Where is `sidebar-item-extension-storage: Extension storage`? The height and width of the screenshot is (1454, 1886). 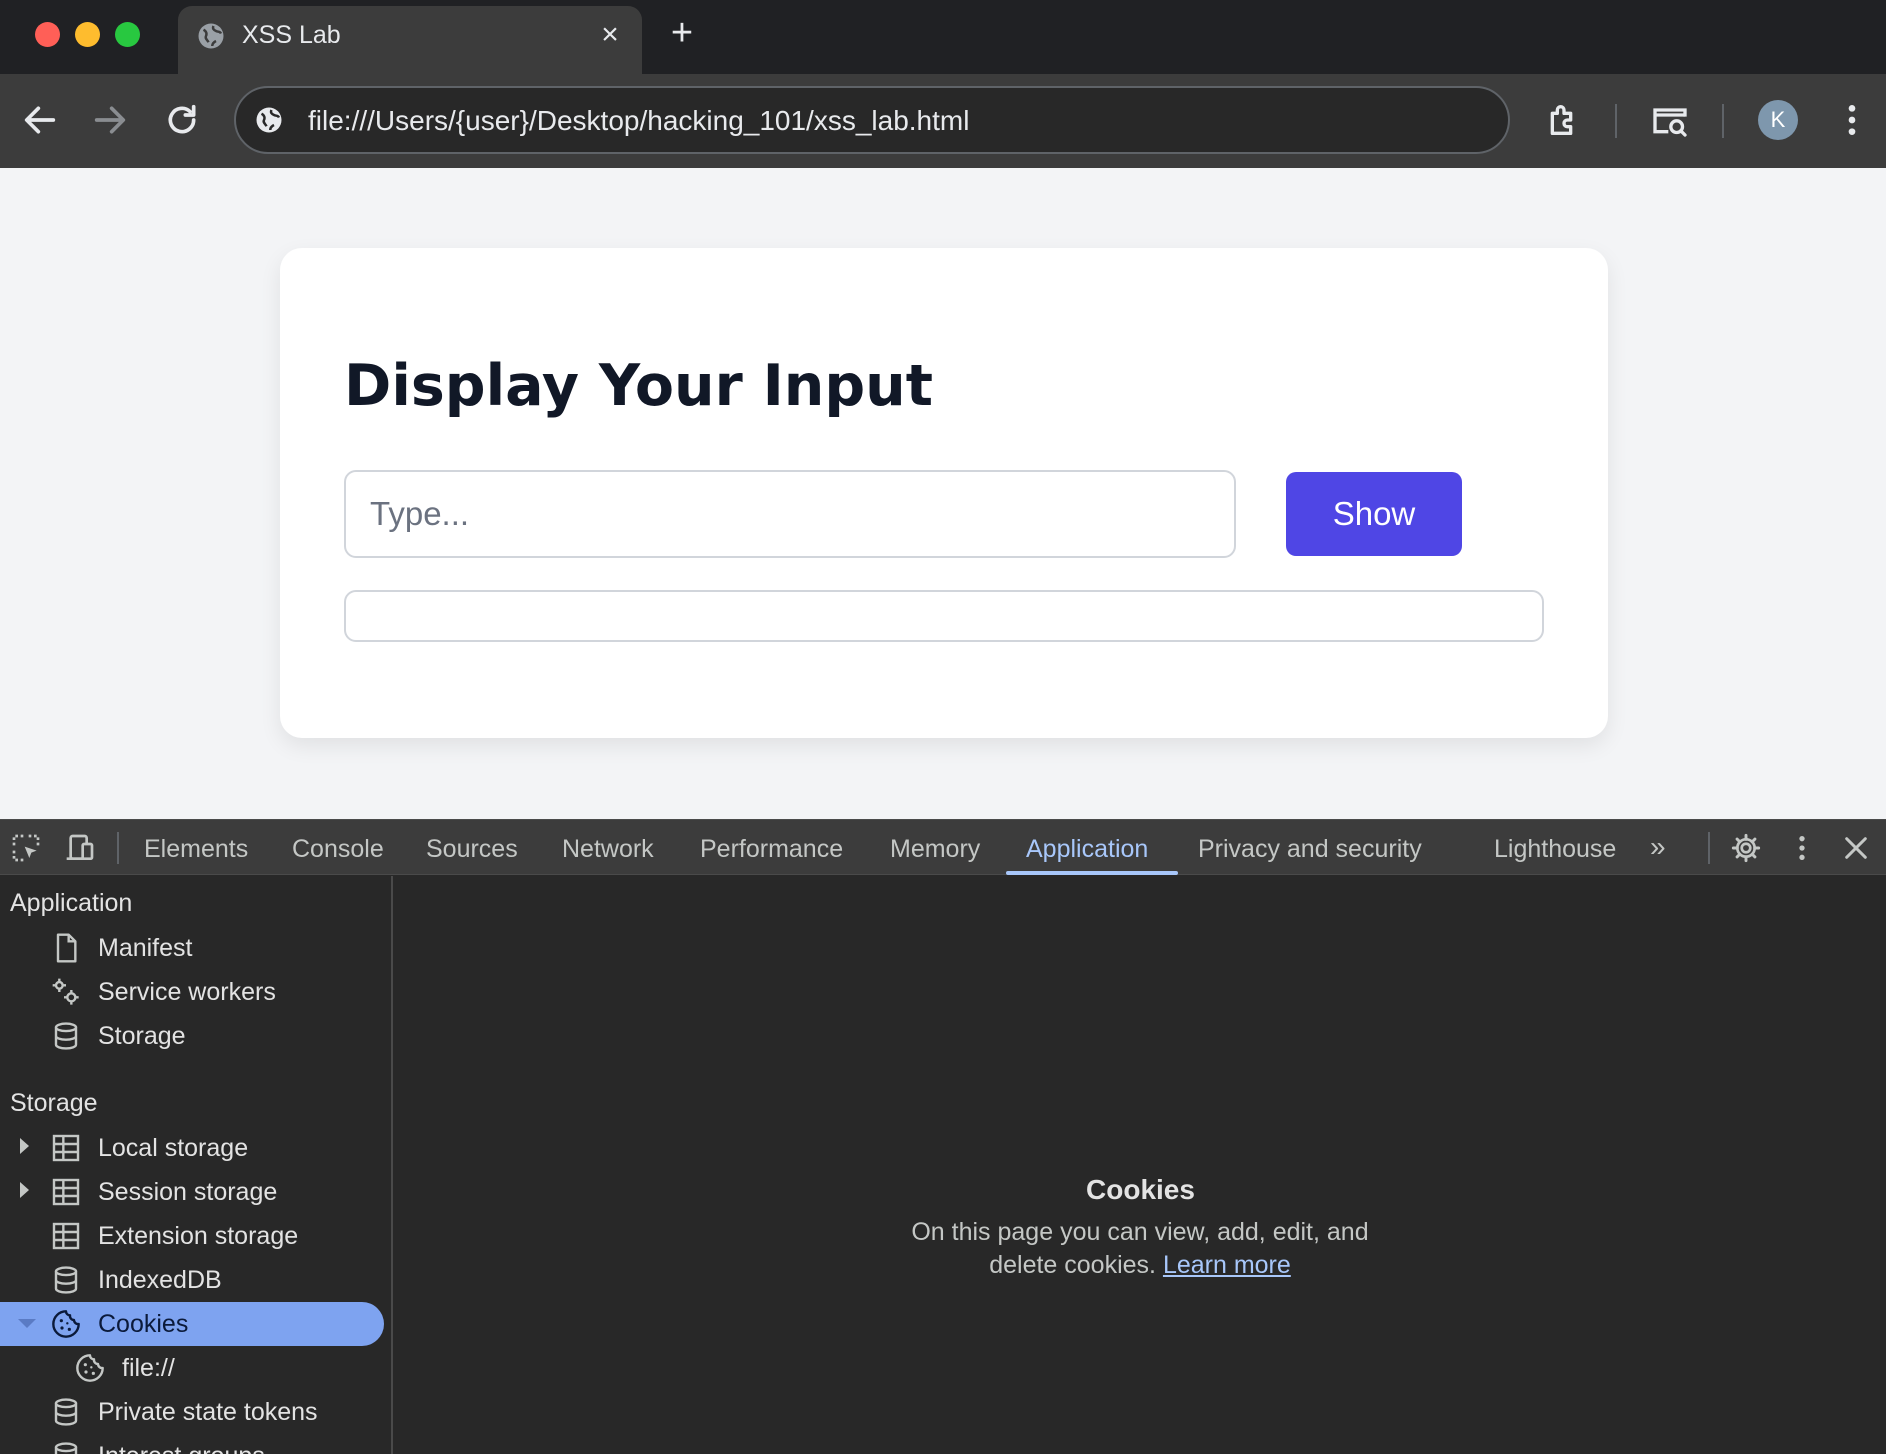 sidebar-item-extension-storage: Extension storage is located at coordinates (195, 1236).